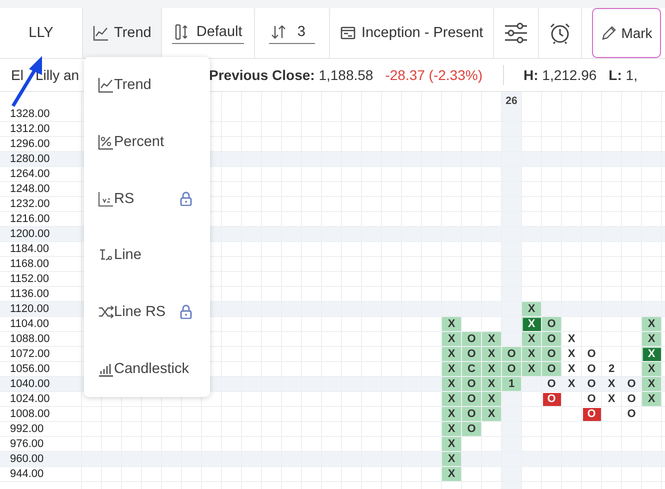  Describe the element at coordinates (122, 33) in the screenshot. I see `chart-type-button: Trend` at that location.